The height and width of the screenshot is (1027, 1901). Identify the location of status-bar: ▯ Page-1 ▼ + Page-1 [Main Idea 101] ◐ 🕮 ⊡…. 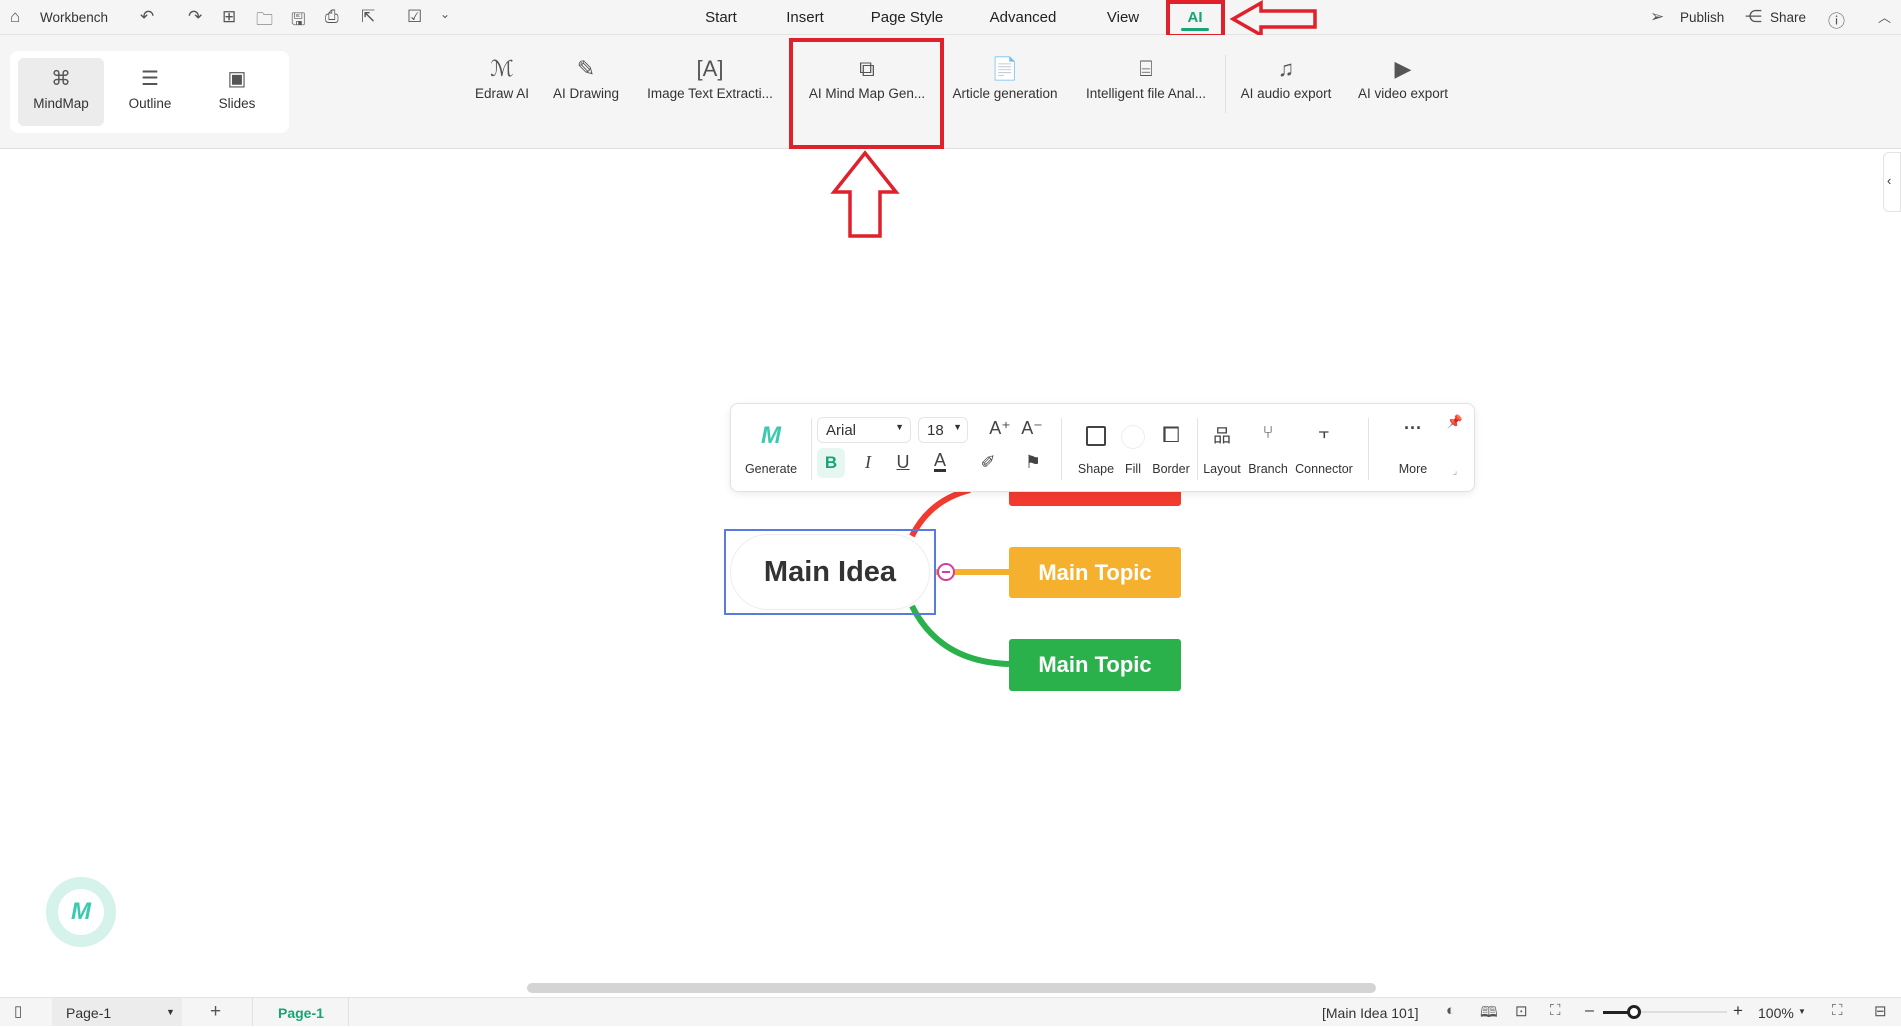
(950, 1011).